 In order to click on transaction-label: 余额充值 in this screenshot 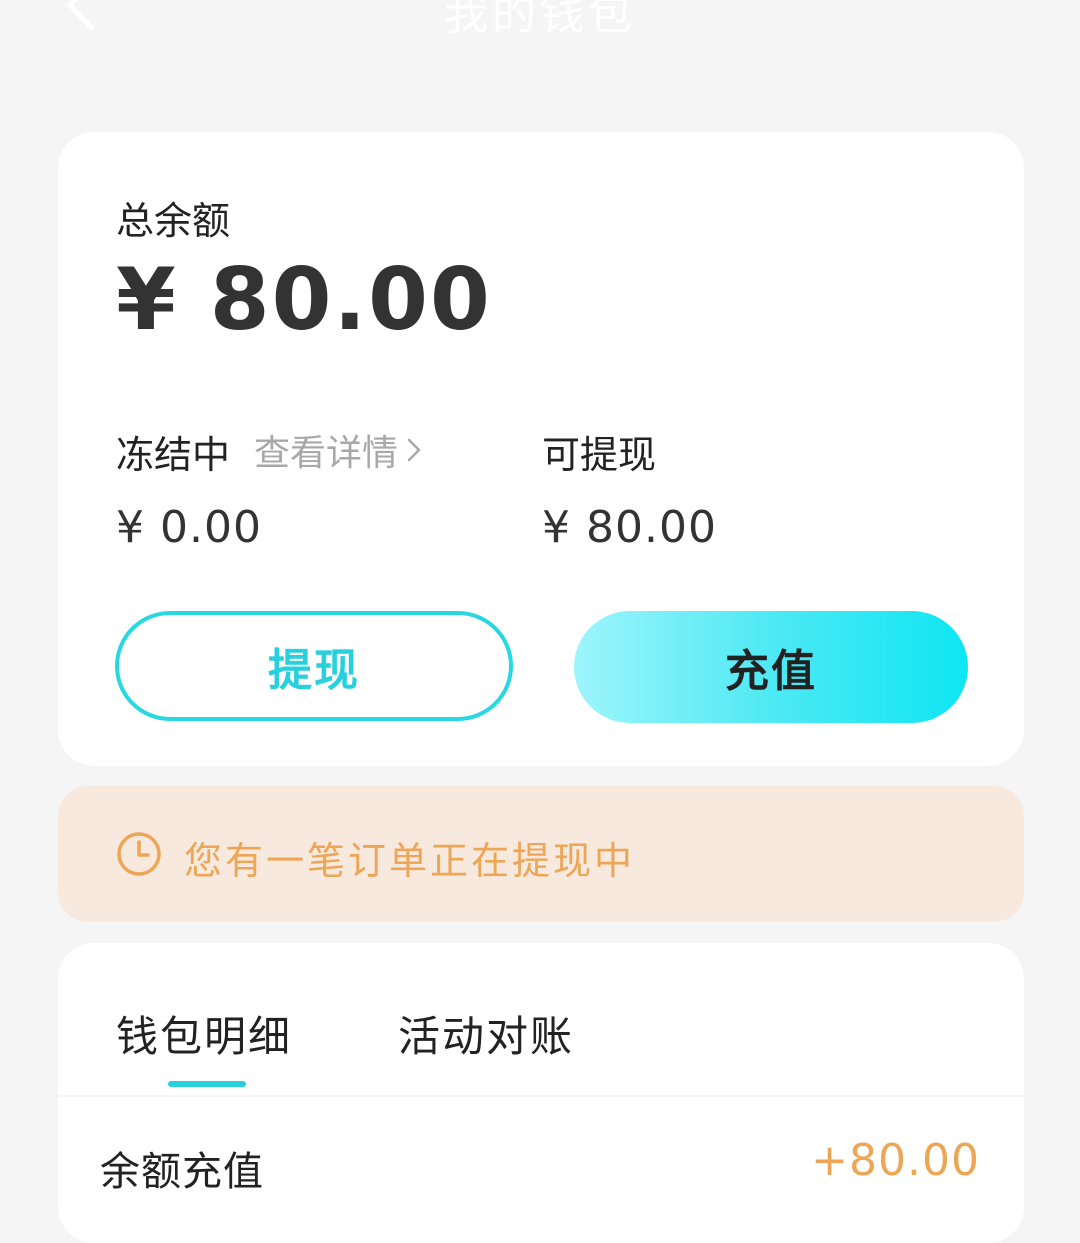, I will do `click(182, 1172)`.